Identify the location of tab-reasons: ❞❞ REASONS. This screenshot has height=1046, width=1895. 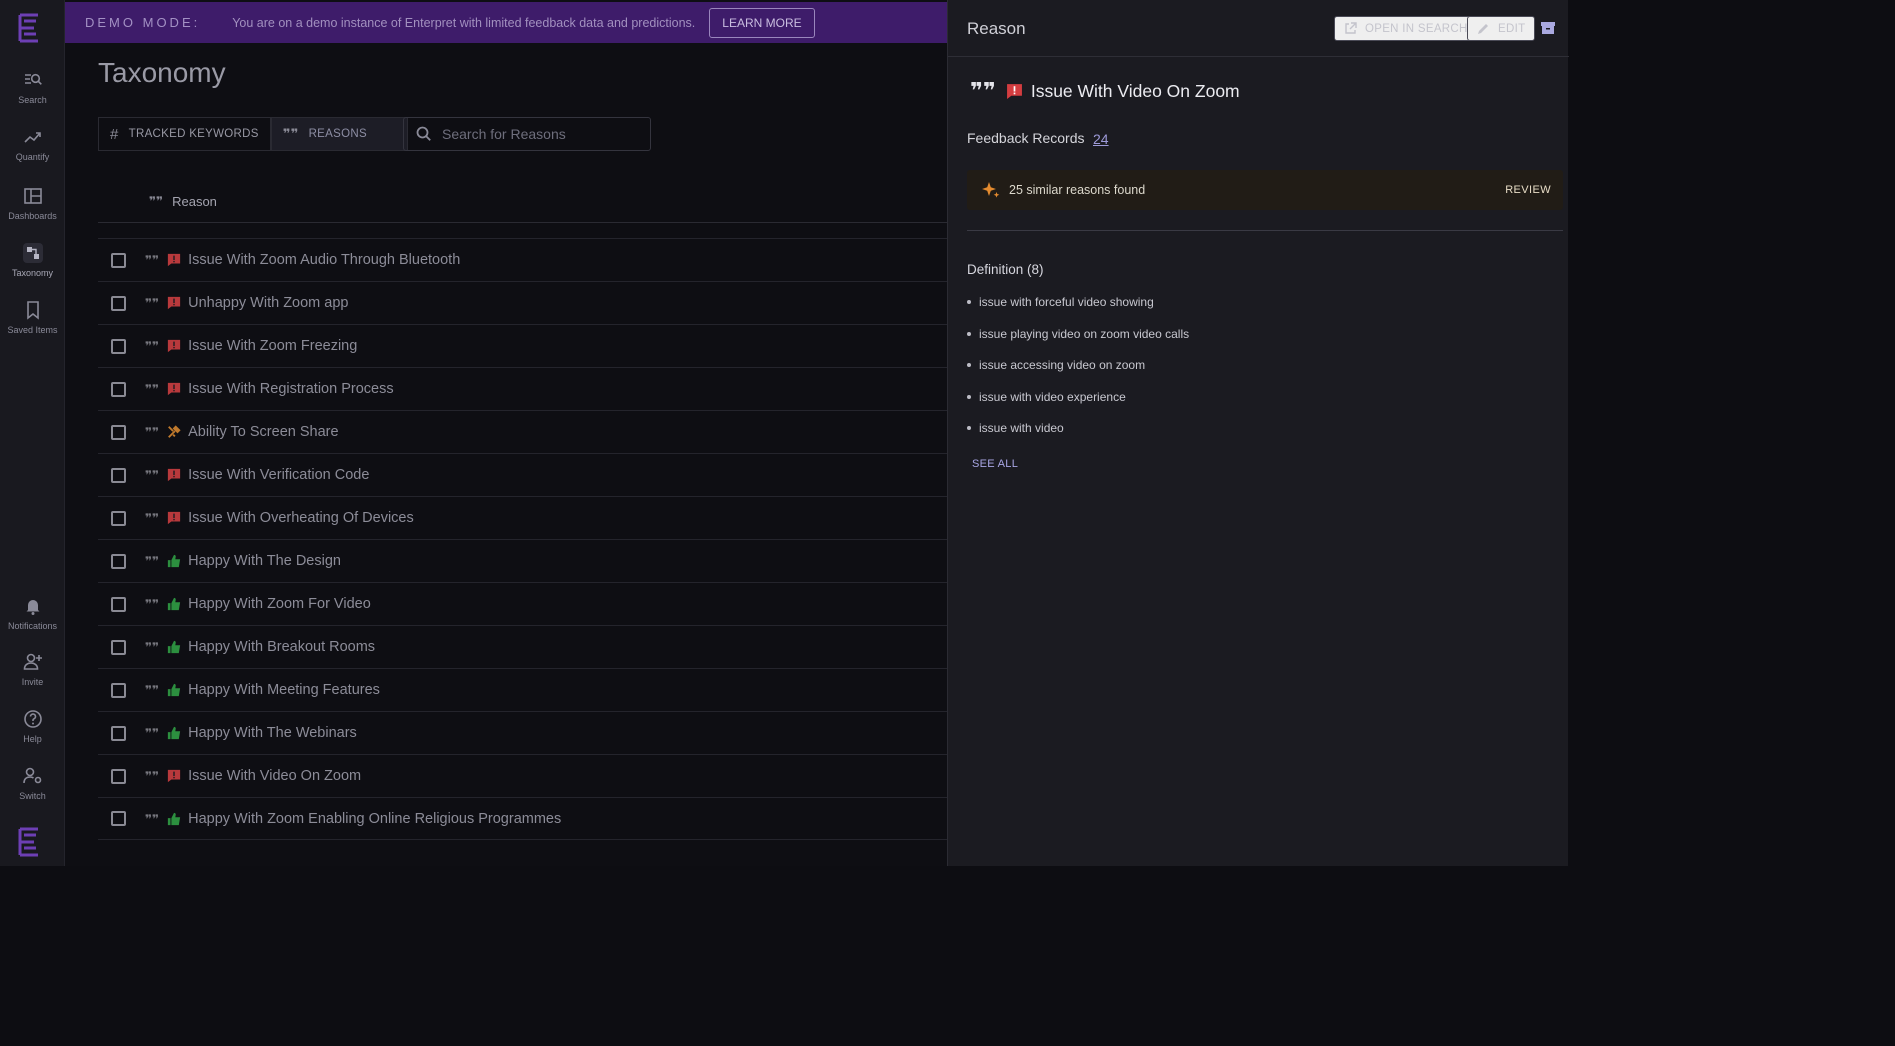
(339, 134).